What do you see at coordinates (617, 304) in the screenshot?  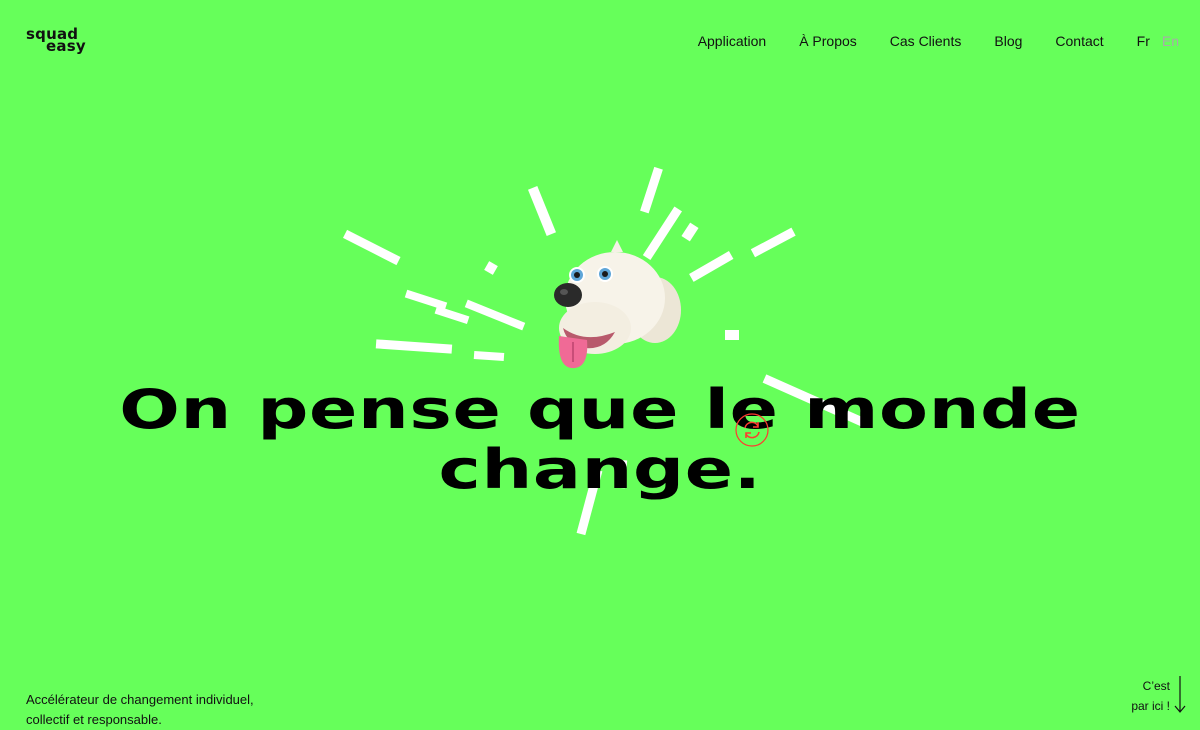 I see `dog-mascot-icon` at bounding box center [617, 304].